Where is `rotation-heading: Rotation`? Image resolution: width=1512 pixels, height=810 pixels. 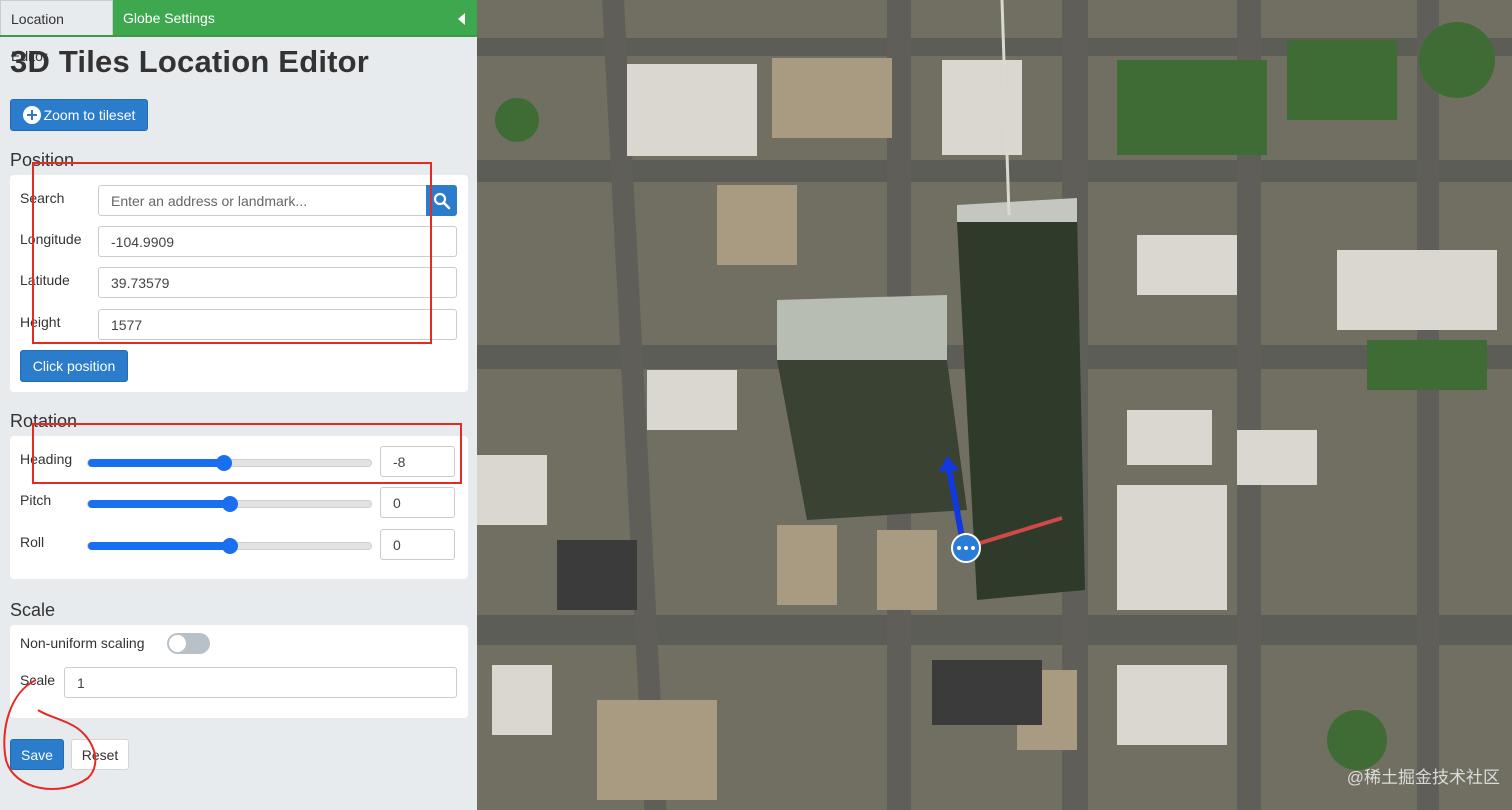
rotation-heading: Rotation is located at coordinates (44, 421).